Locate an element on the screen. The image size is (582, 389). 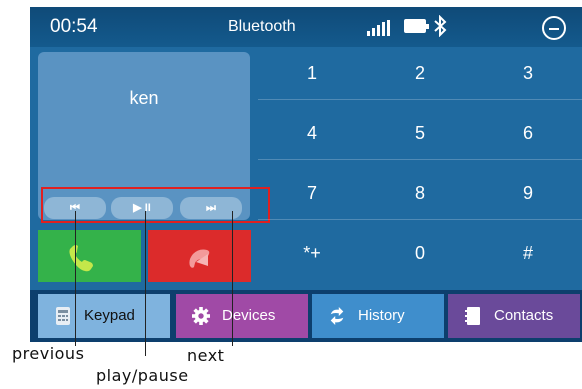
key-5: 5 is located at coordinates (420, 133).